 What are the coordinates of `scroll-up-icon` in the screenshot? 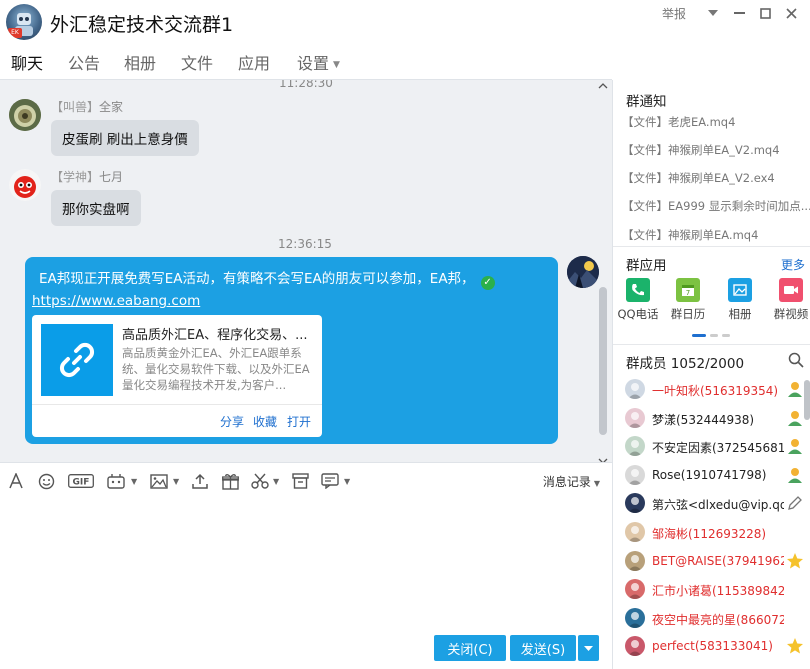 It's located at (603, 87).